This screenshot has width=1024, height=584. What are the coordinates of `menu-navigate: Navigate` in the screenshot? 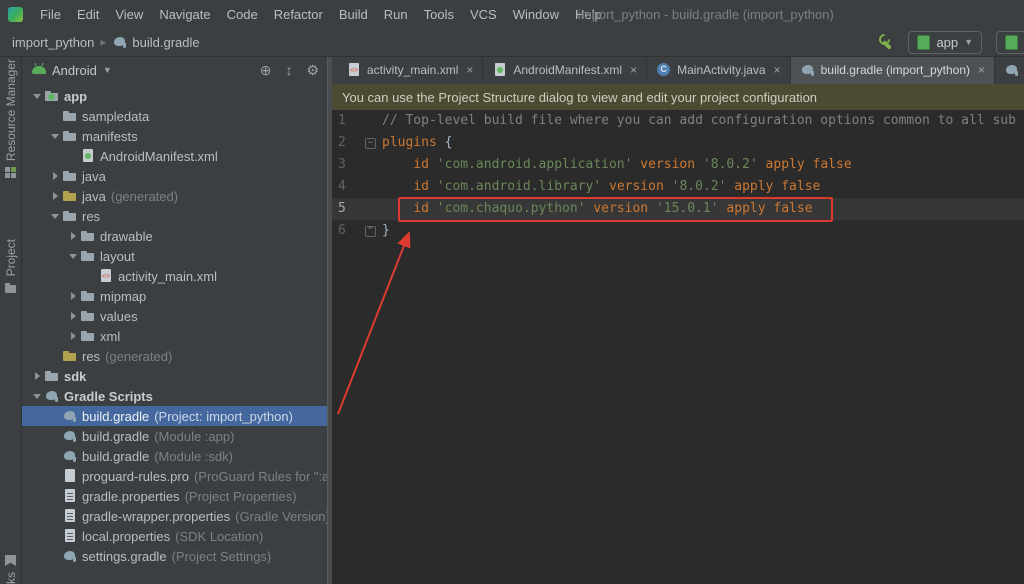 It's located at (184, 14).